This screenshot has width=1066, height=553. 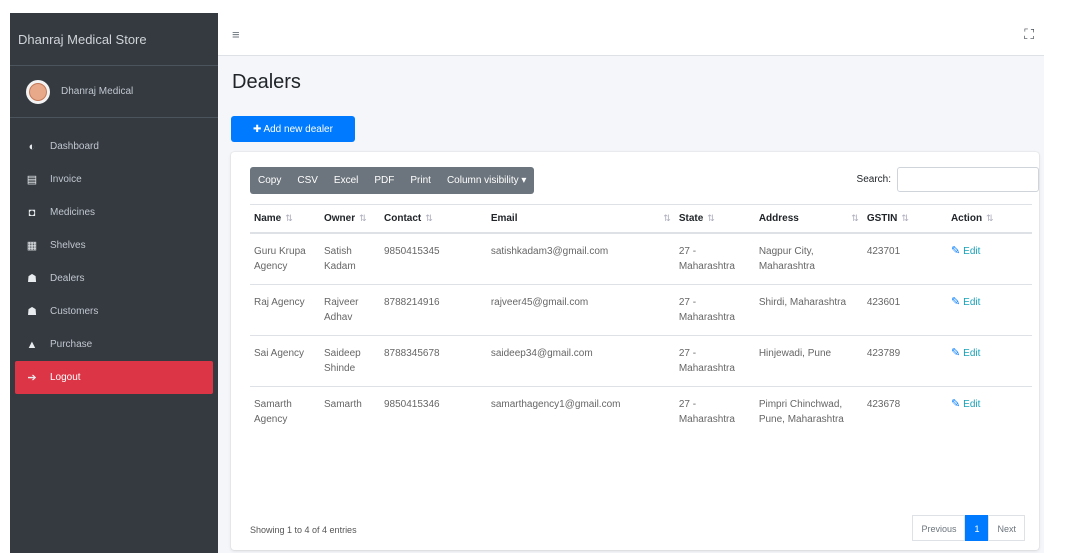 What do you see at coordinates (580, 219) in the screenshot?
I see `col-header-email: Email ⇅` at bounding box center [580, 219].